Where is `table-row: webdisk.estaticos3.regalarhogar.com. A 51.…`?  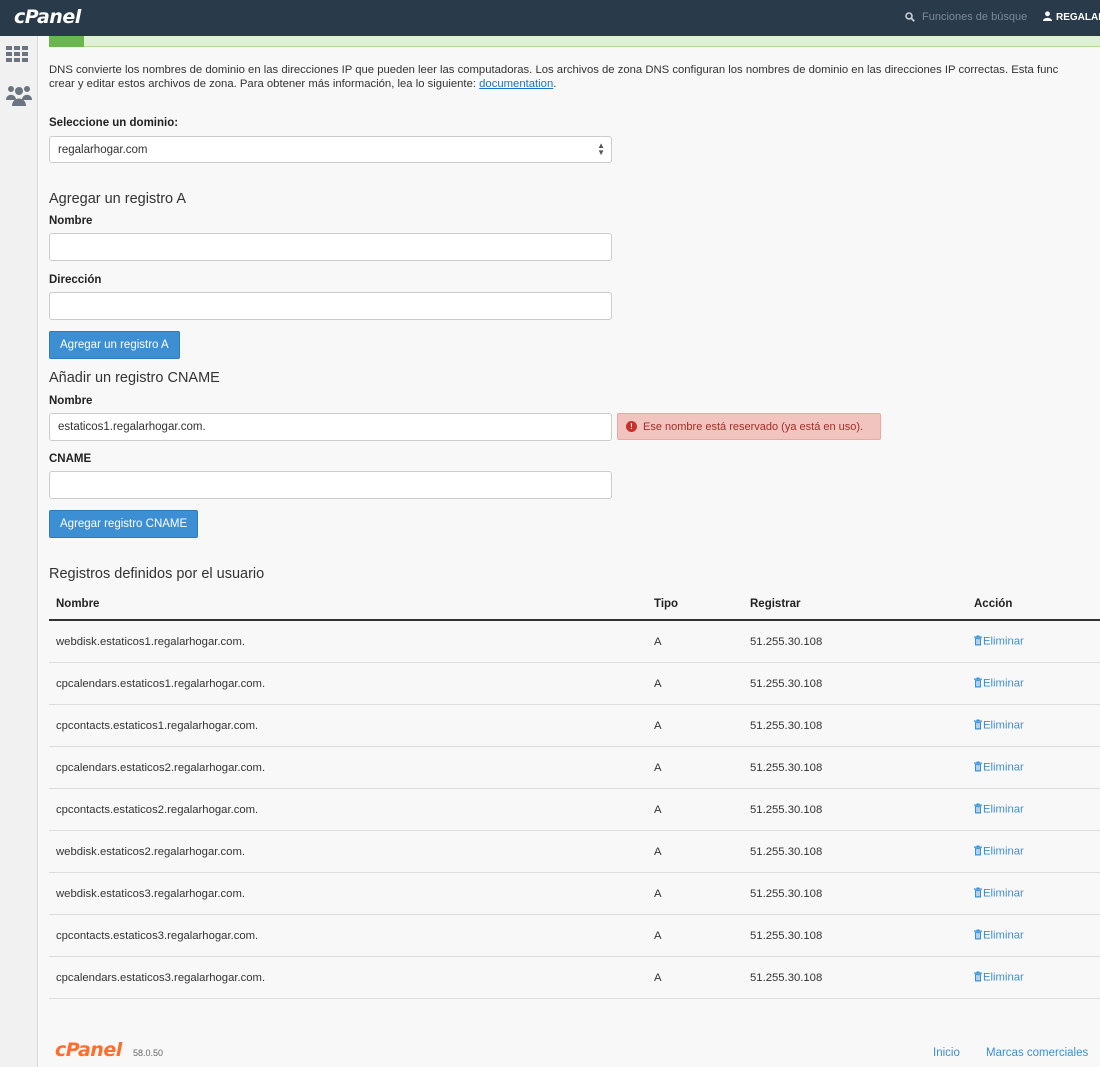
table-row: webdisk.estaticos3.regalarhogar.com. A 51.… is located at coordinates (574, 894).